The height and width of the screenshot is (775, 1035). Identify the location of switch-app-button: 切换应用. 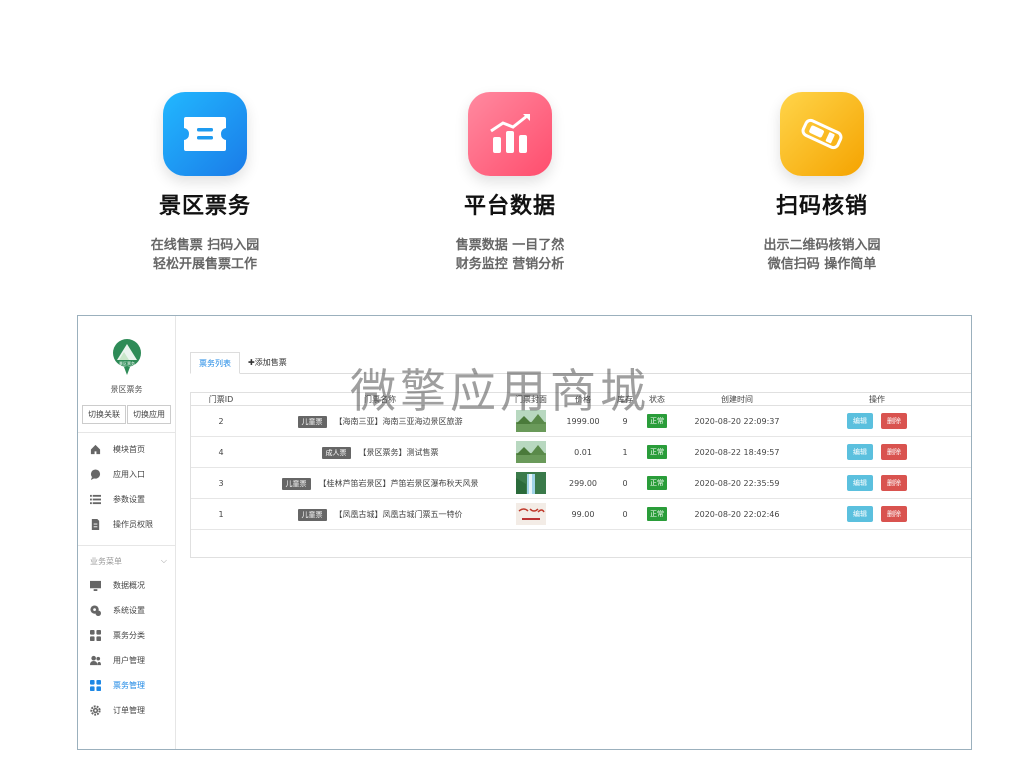
(149, 414).